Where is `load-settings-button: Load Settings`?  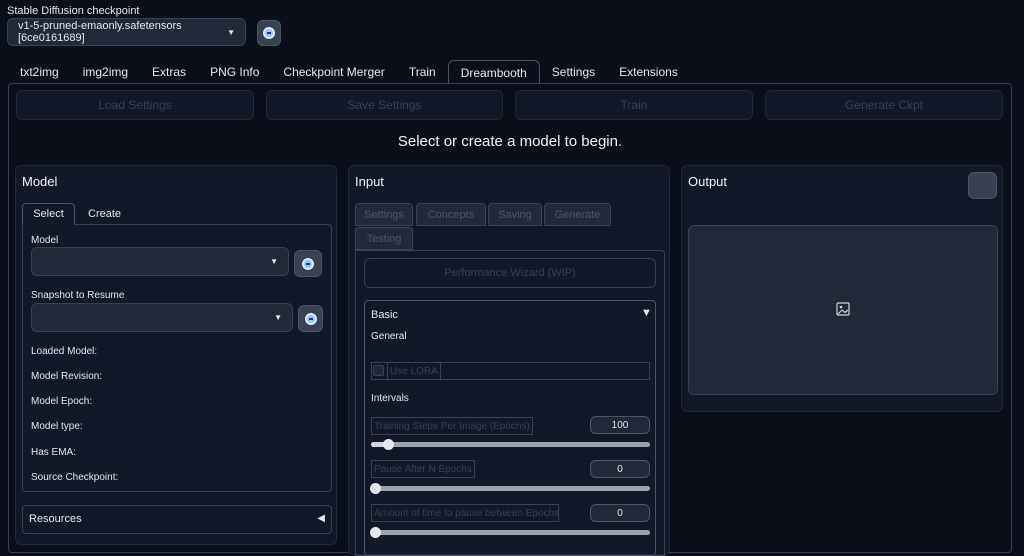 load-settings-button: Load Settings is located at coordinates (135, 105).